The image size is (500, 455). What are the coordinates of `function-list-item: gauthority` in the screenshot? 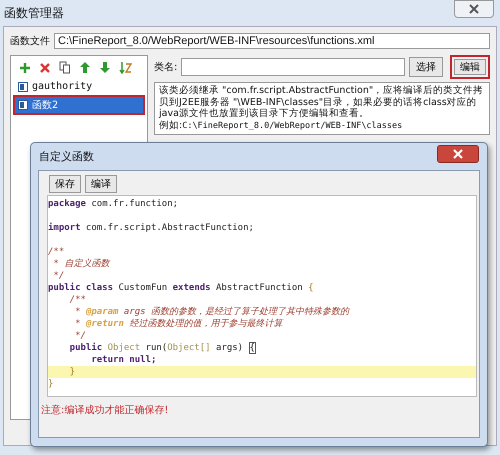 It's located at (79, 86).